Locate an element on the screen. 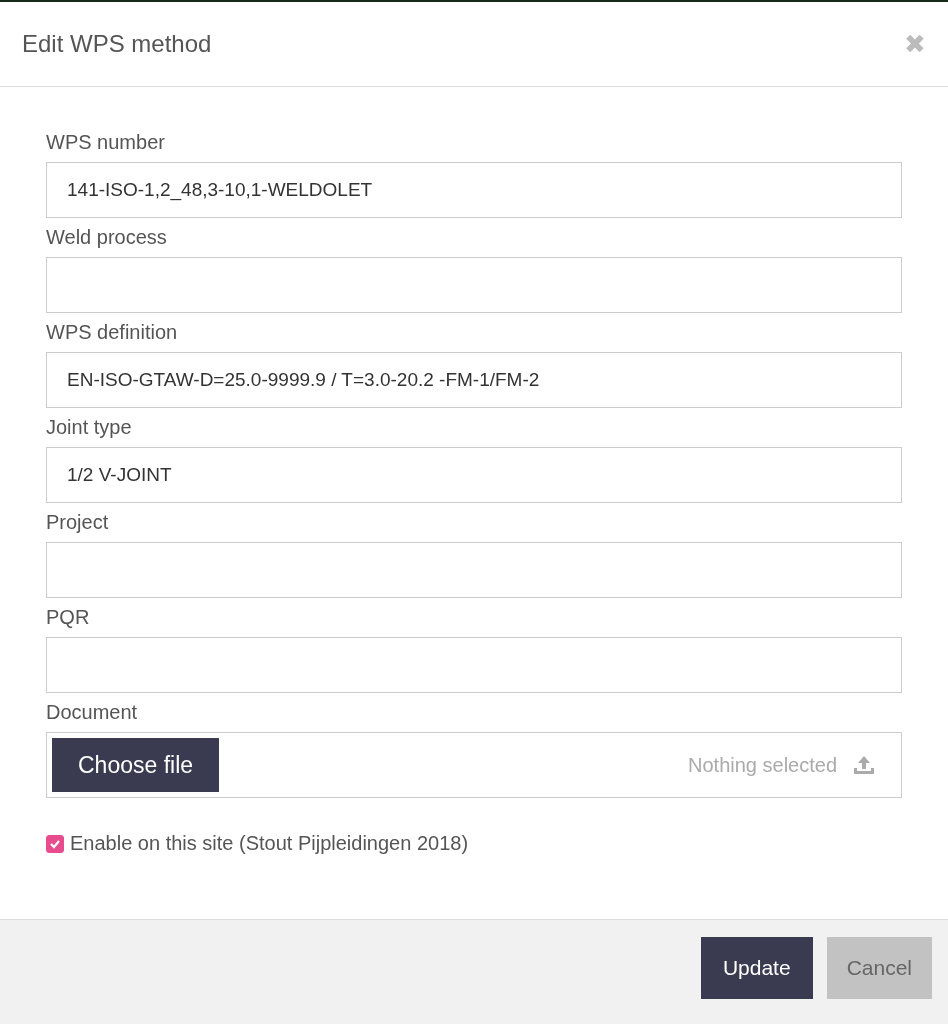 The width and height of the screenshot is (948, 1024). dialog-title: Edit WPS method is located at coordinates (117, 44).